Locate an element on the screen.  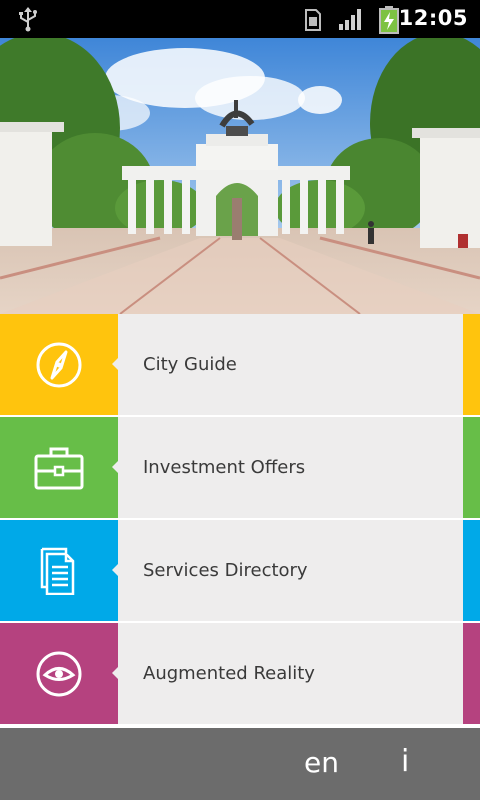
info-button: i is located at coordinates (405, 761).